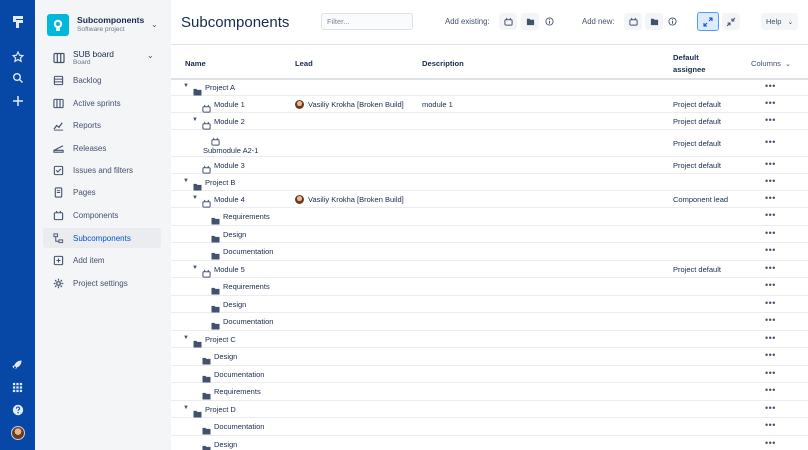 The width and height of the screenshot is (808, 450). Describe the element at coordinates (367, 21) in the screenshot. I see `filter-input` at that location.